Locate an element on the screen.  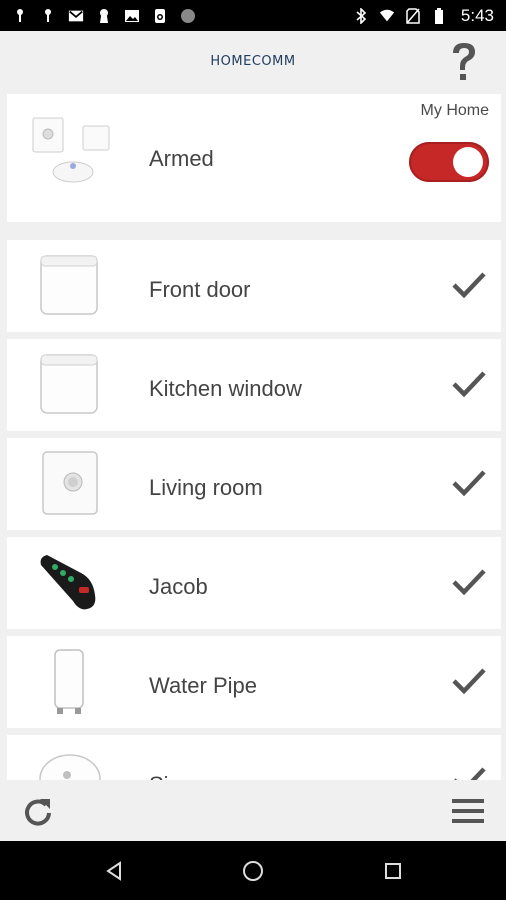
device-row-water-pipe: Water Pipe is located at coordinates (254, 682).